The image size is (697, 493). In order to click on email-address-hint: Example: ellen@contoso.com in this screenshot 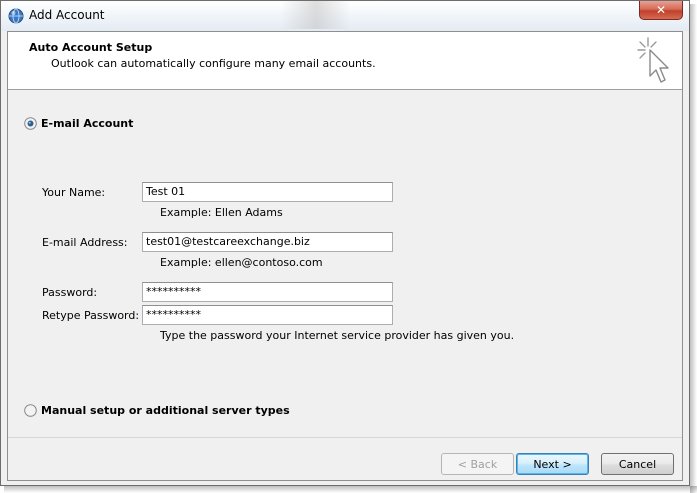, I will do `click(241, 262)`.